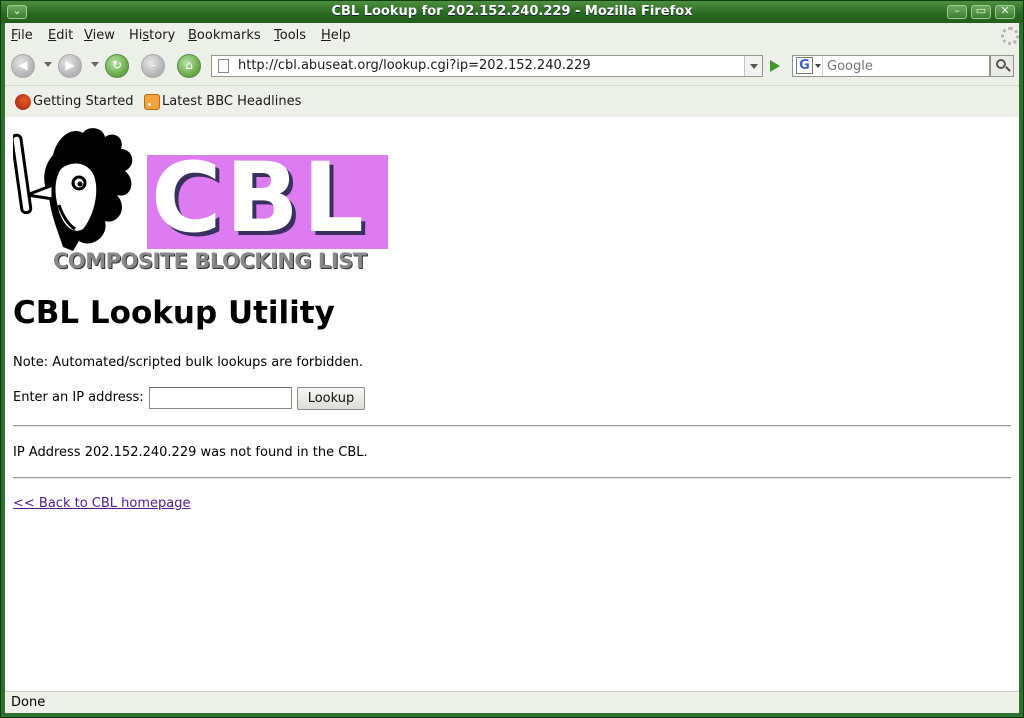 This screenshot has width=1024, height=718. Describe the element at coordinates (804, 65) in the screenshot. I see `google-icon: G` at that location.